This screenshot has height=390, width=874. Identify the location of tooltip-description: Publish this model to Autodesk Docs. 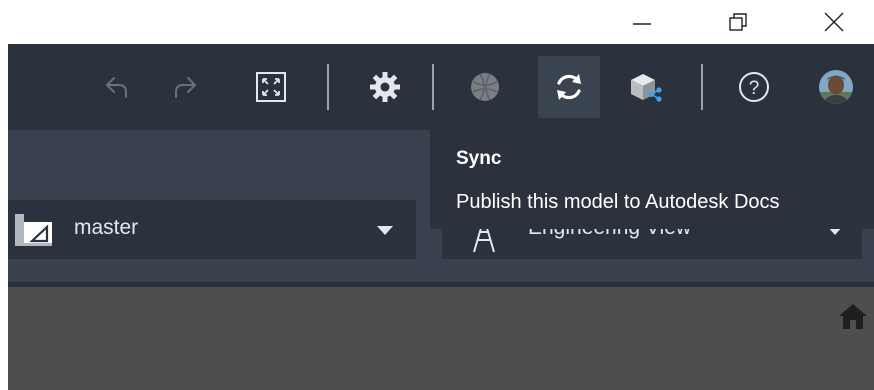
(618, 202).